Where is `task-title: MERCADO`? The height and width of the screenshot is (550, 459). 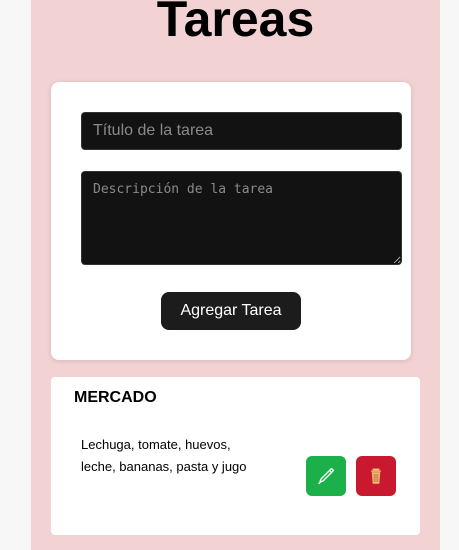 task-title: MERCADO is located at coordinates (115, 397).